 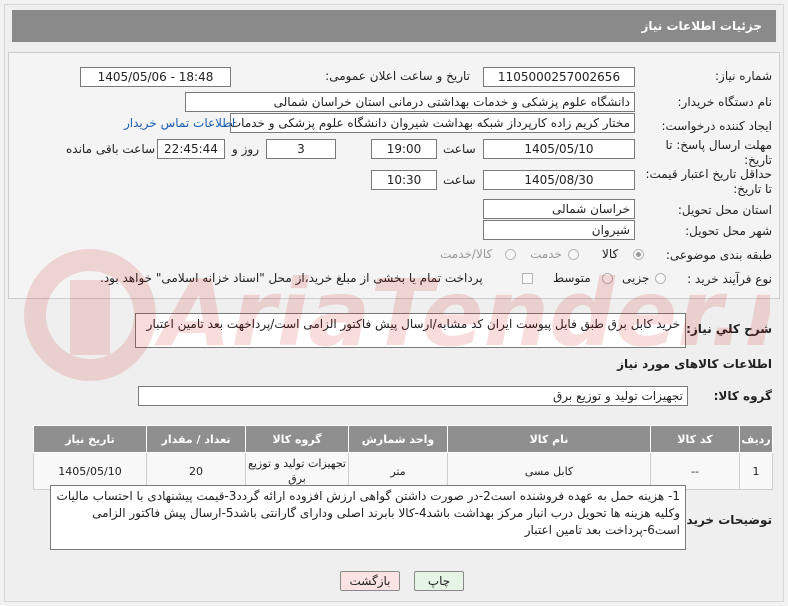 What do you see at coordinates (370, 581) in the screenshot?
I see `back-button: بازگشت` at bounding box center [370, 581].